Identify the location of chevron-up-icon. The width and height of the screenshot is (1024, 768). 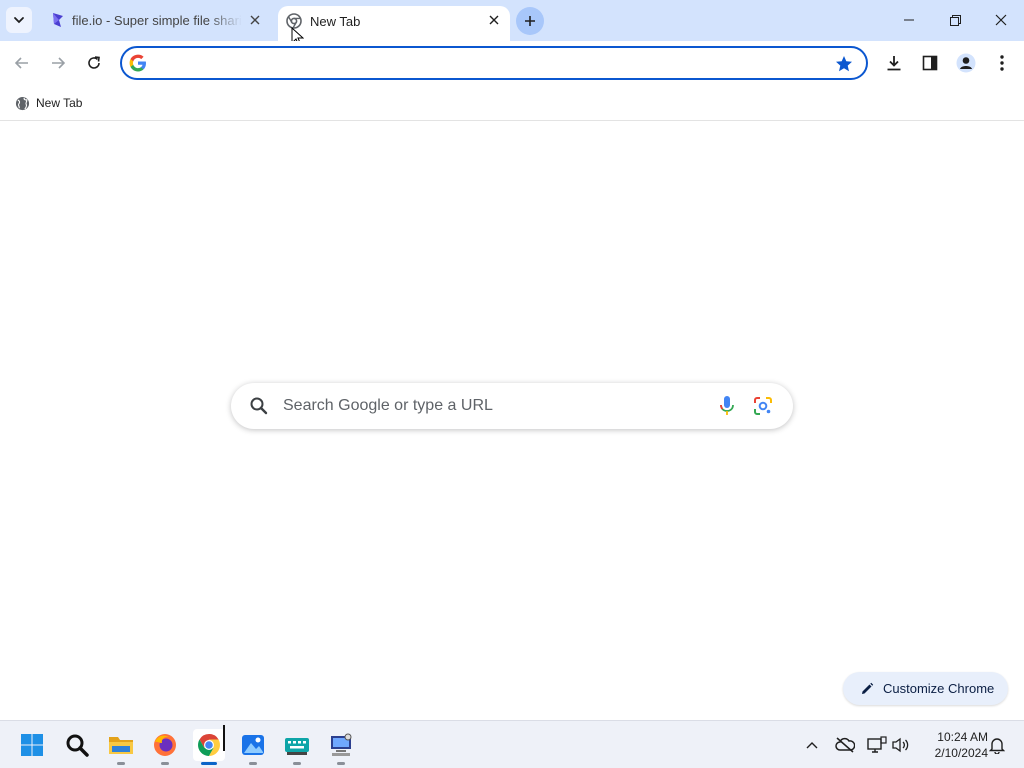
(812, 745).